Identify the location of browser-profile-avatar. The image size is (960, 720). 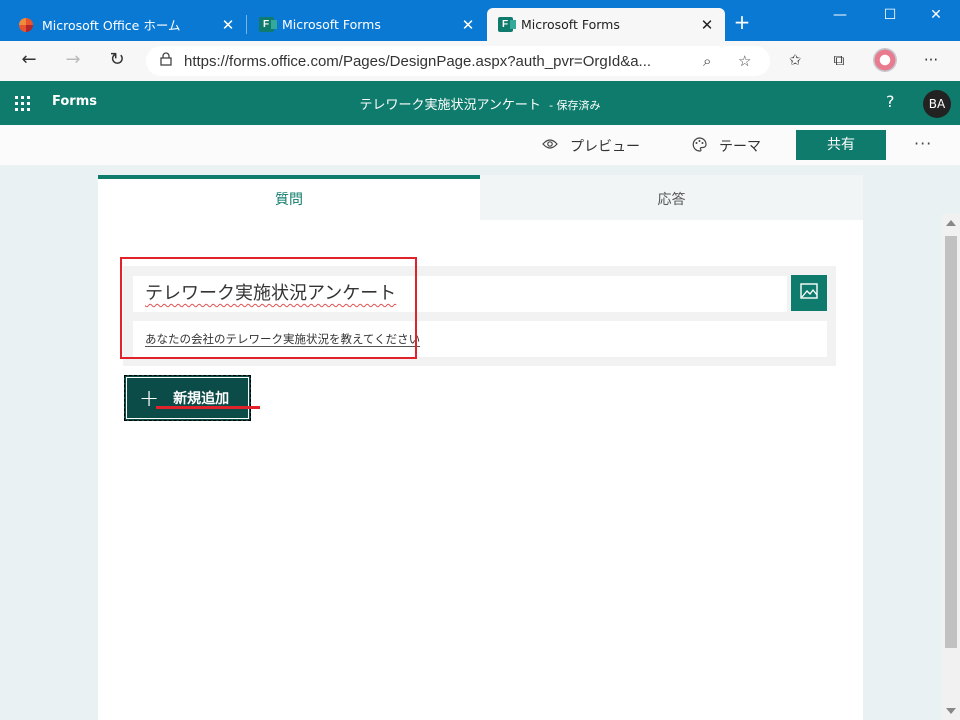
(885, 60).